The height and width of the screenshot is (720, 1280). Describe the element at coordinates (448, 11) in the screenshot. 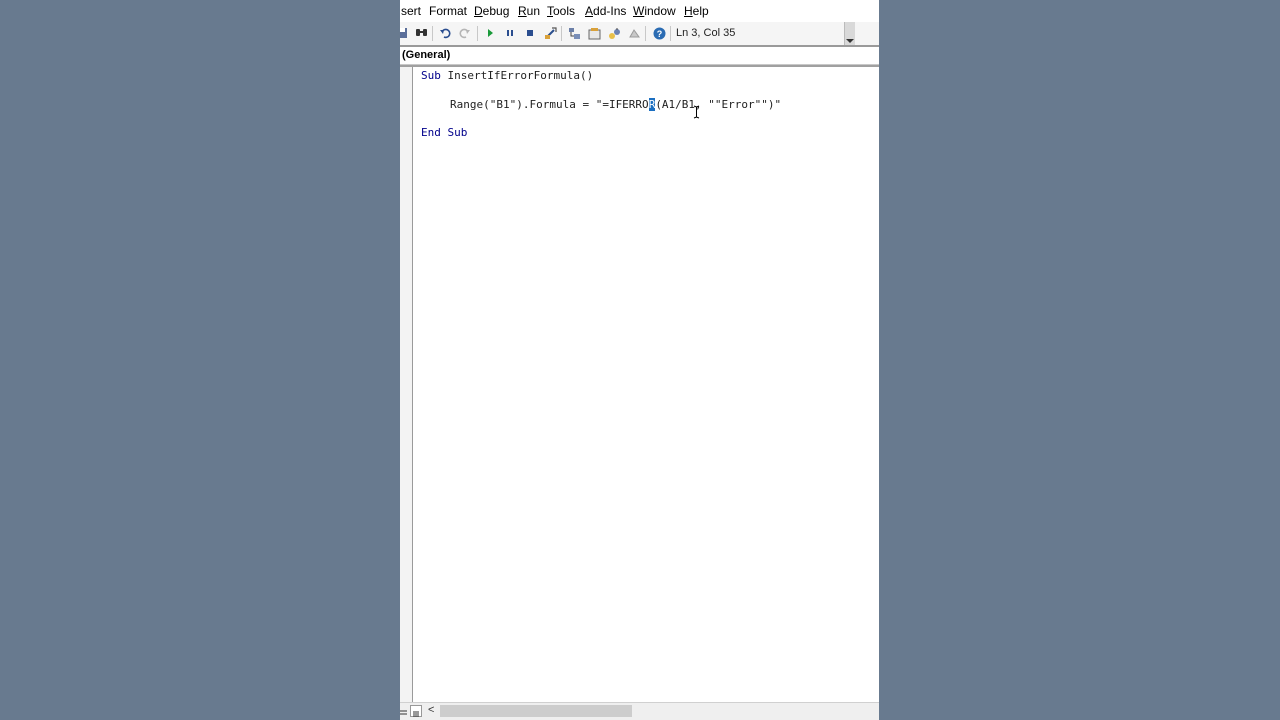

I see `menu-format: Format` at that location.